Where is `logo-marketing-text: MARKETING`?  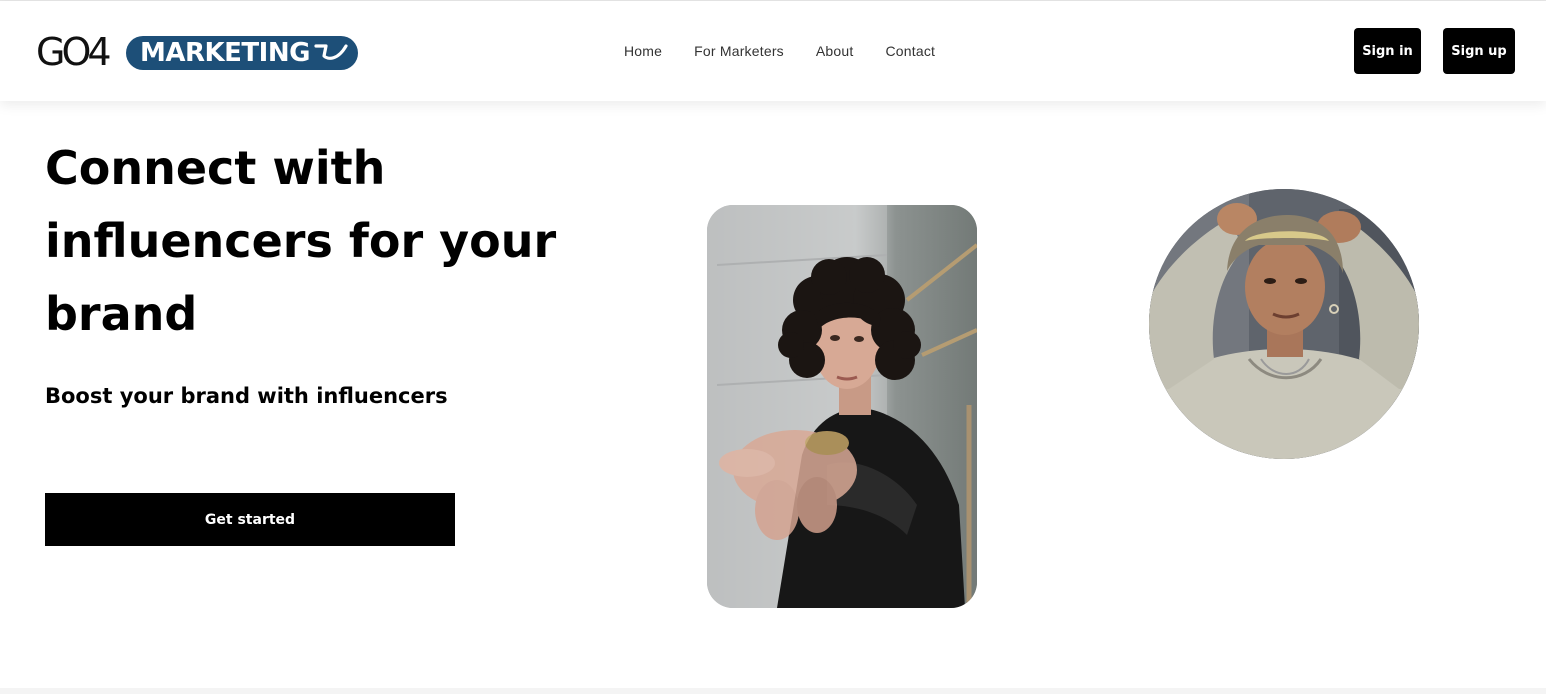
logo-marketing-text: MARKETING is located at coordinates (225, 53).